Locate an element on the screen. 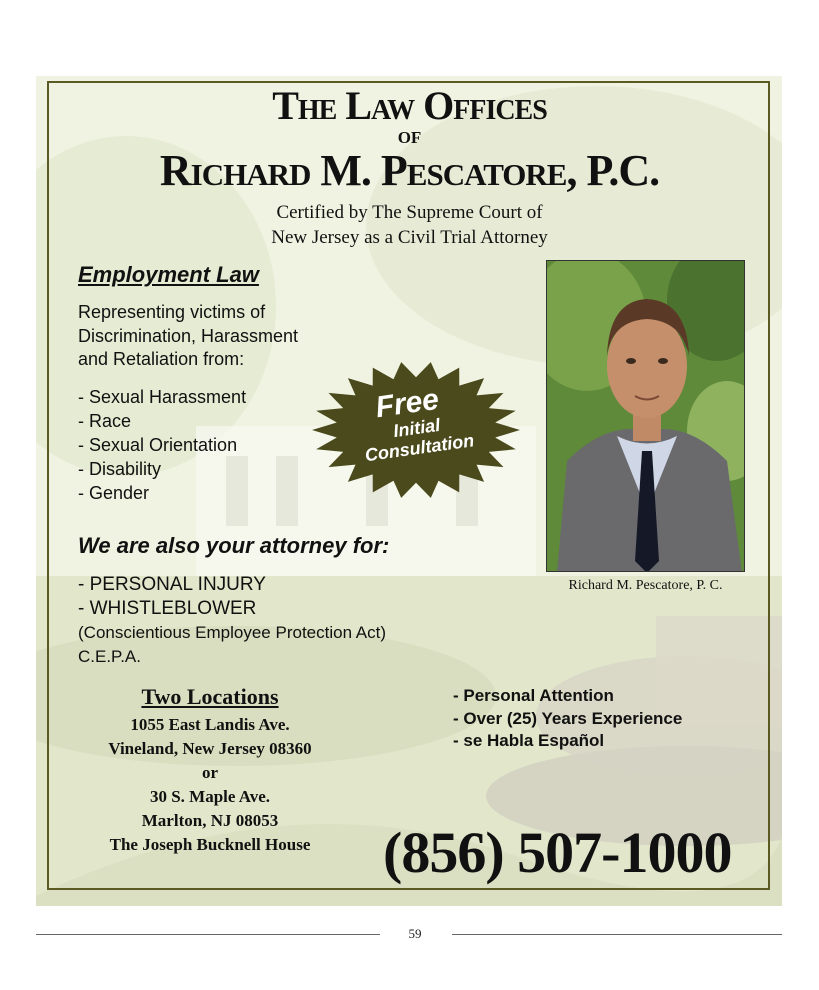  address-line: Marlton, NJ 08053 is located at coordinates (210, 820).